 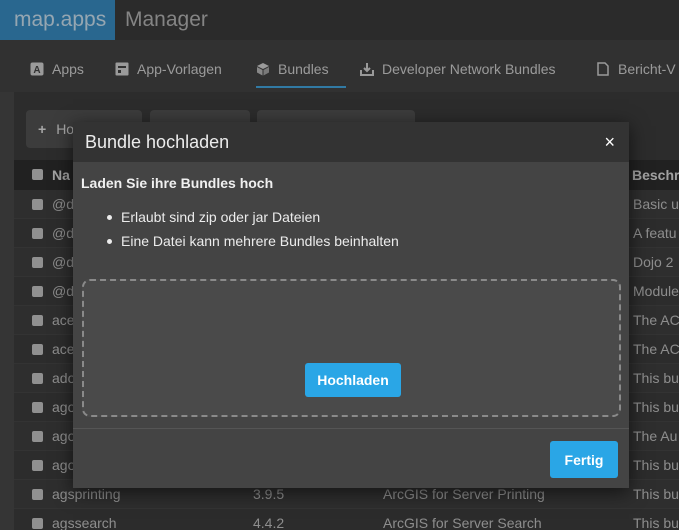 What do you see at coordinates (177, 183) in the screenshot?
I see `dialog-heading: Laden Sie ihre Bundles hoch` at bounding box center [177, 183].